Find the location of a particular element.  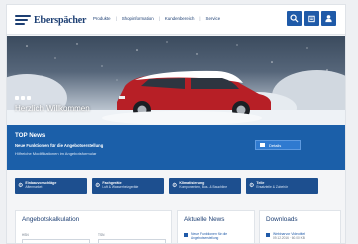

details-button-label: Details is located at coordinates (275, 145).